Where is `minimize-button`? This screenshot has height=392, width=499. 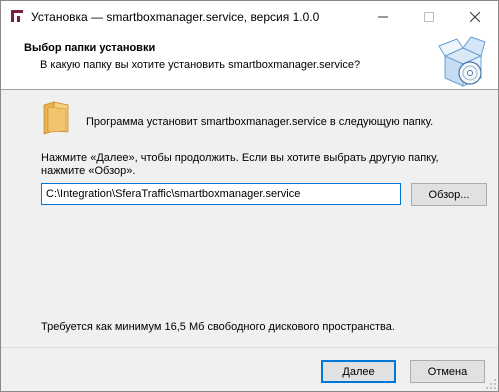
minimize-button is located at coordinates (383, 16).